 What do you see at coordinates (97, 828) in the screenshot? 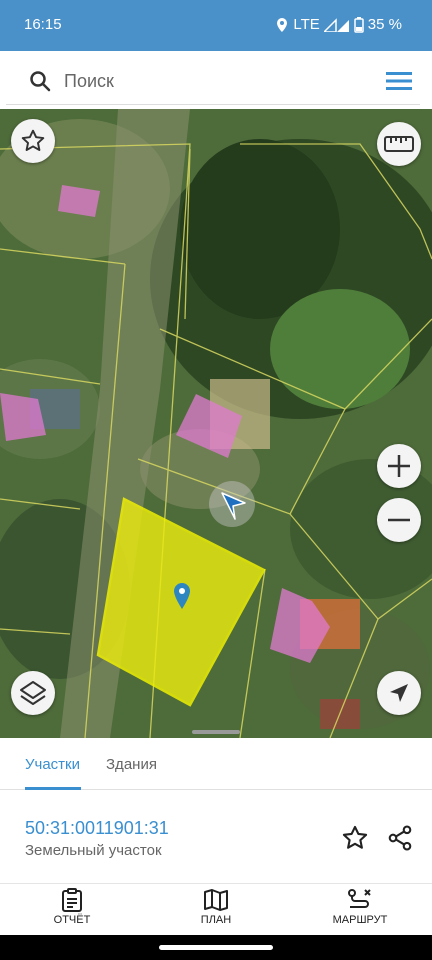
I see `cadastral-number: 50:31:0011901:31` at bounding box center [97, 828].